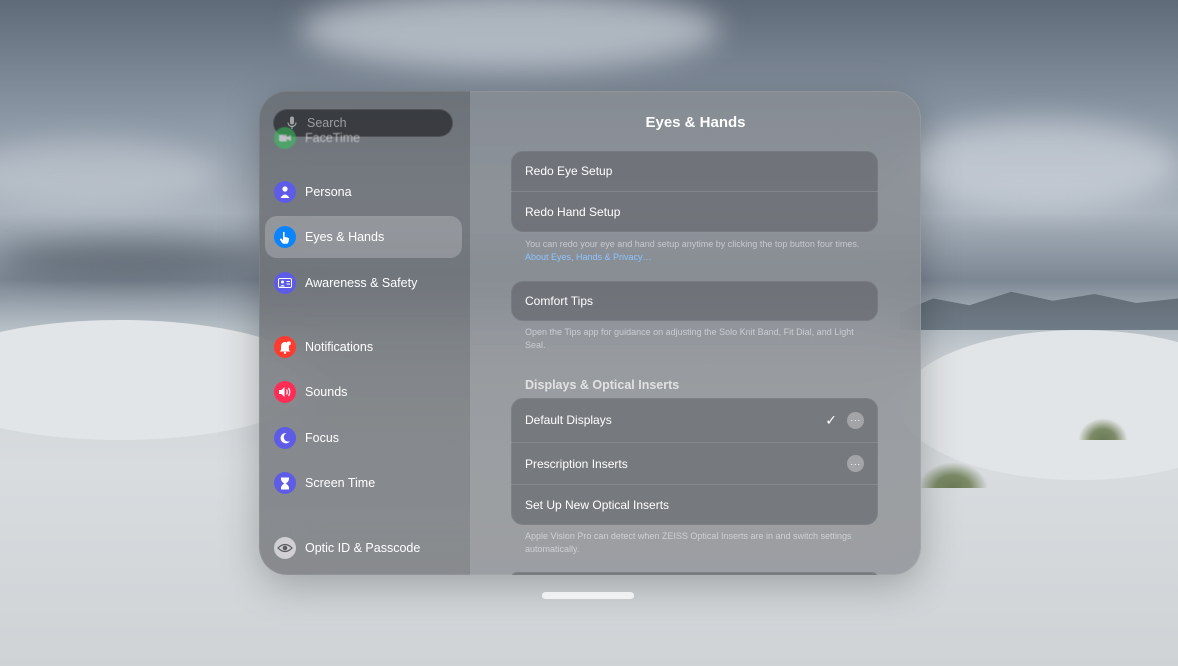  Describe the element at coordinates (332, 138) in the screenshot. I see `sidebar-item-label: FaceTime` at that location.